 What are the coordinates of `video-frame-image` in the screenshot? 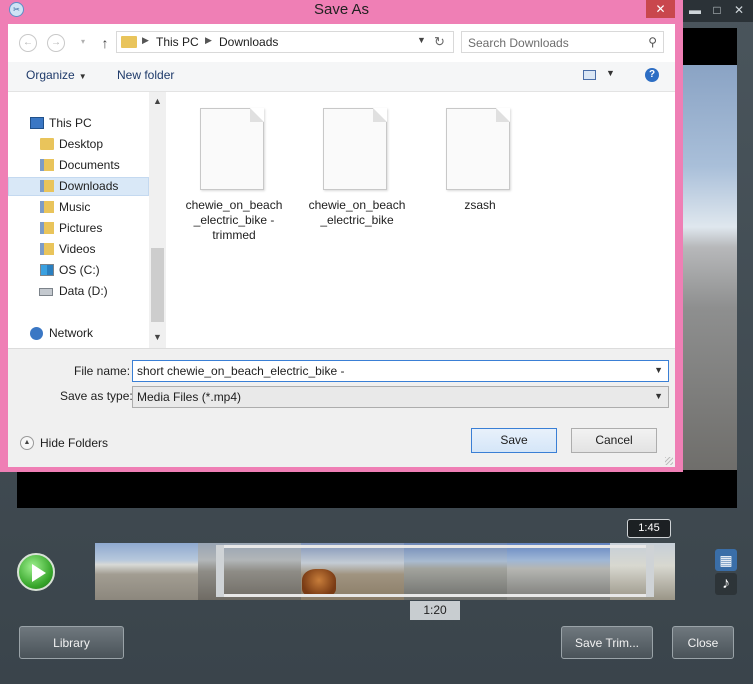 It's located at (710, 267).